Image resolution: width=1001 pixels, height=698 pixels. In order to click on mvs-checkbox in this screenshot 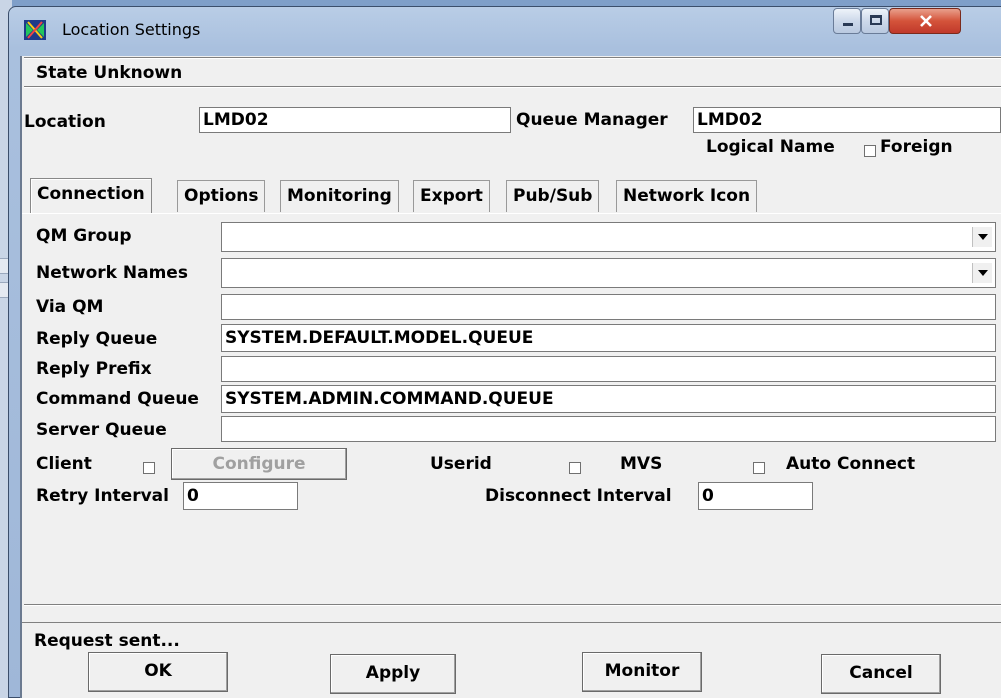, I will do `click(758, 468)`.